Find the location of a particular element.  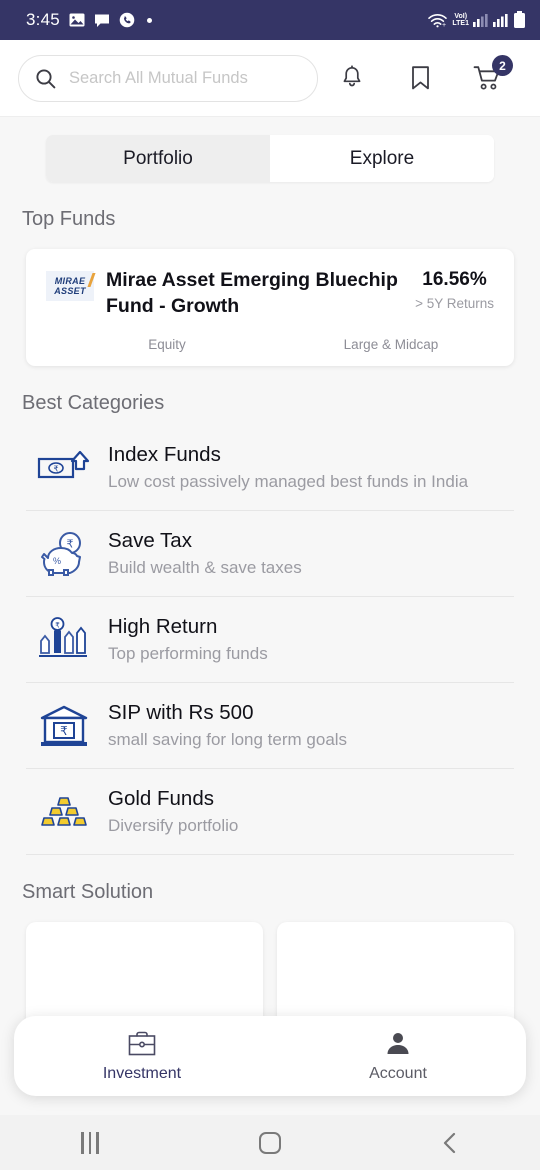

bottom-navigation: Investment Account is located at coordinates (270, 1056).